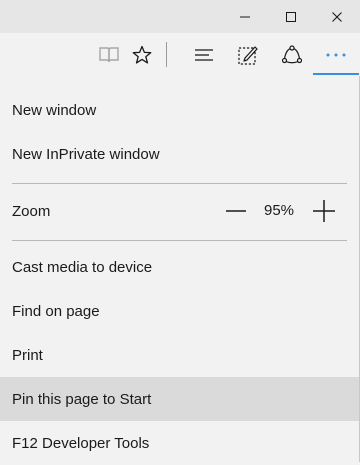  Describe the element at coordinates (82, 267) in the screenshot. I see `menu-item-label: Cast media to device` at that location.